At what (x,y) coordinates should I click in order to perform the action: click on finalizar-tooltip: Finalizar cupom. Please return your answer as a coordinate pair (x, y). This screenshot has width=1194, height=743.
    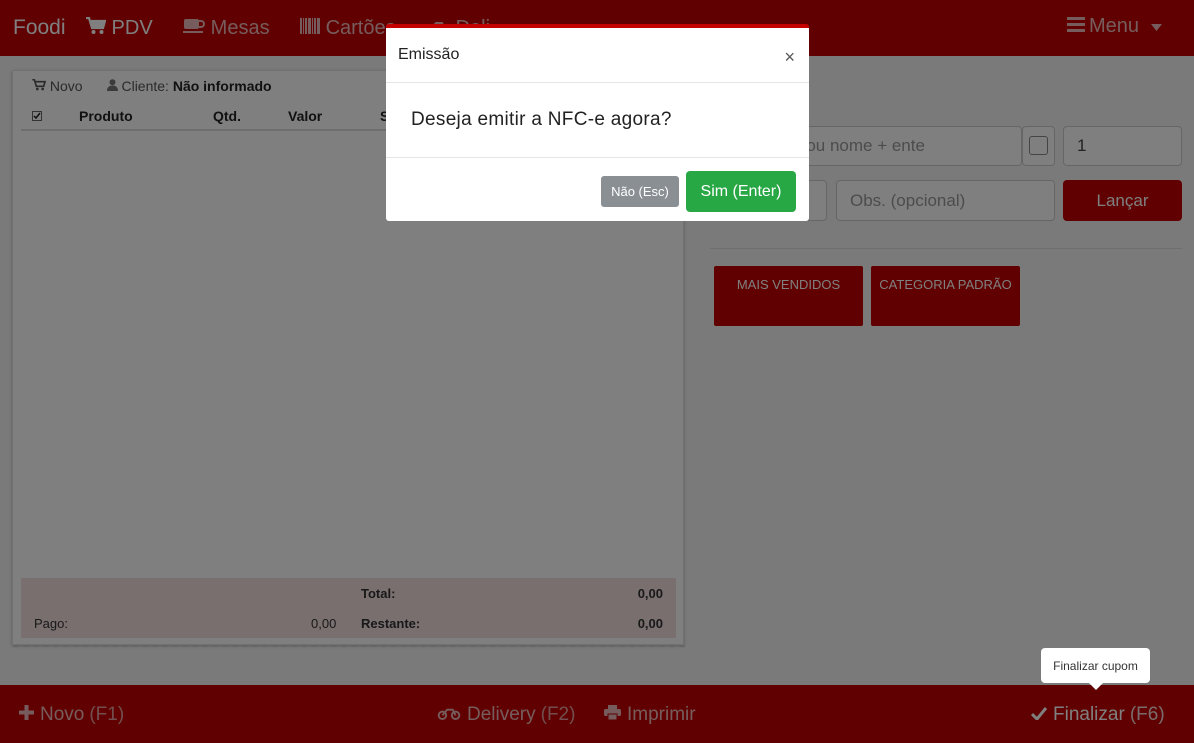
    Looking at the image, I should click on (1095, 669).